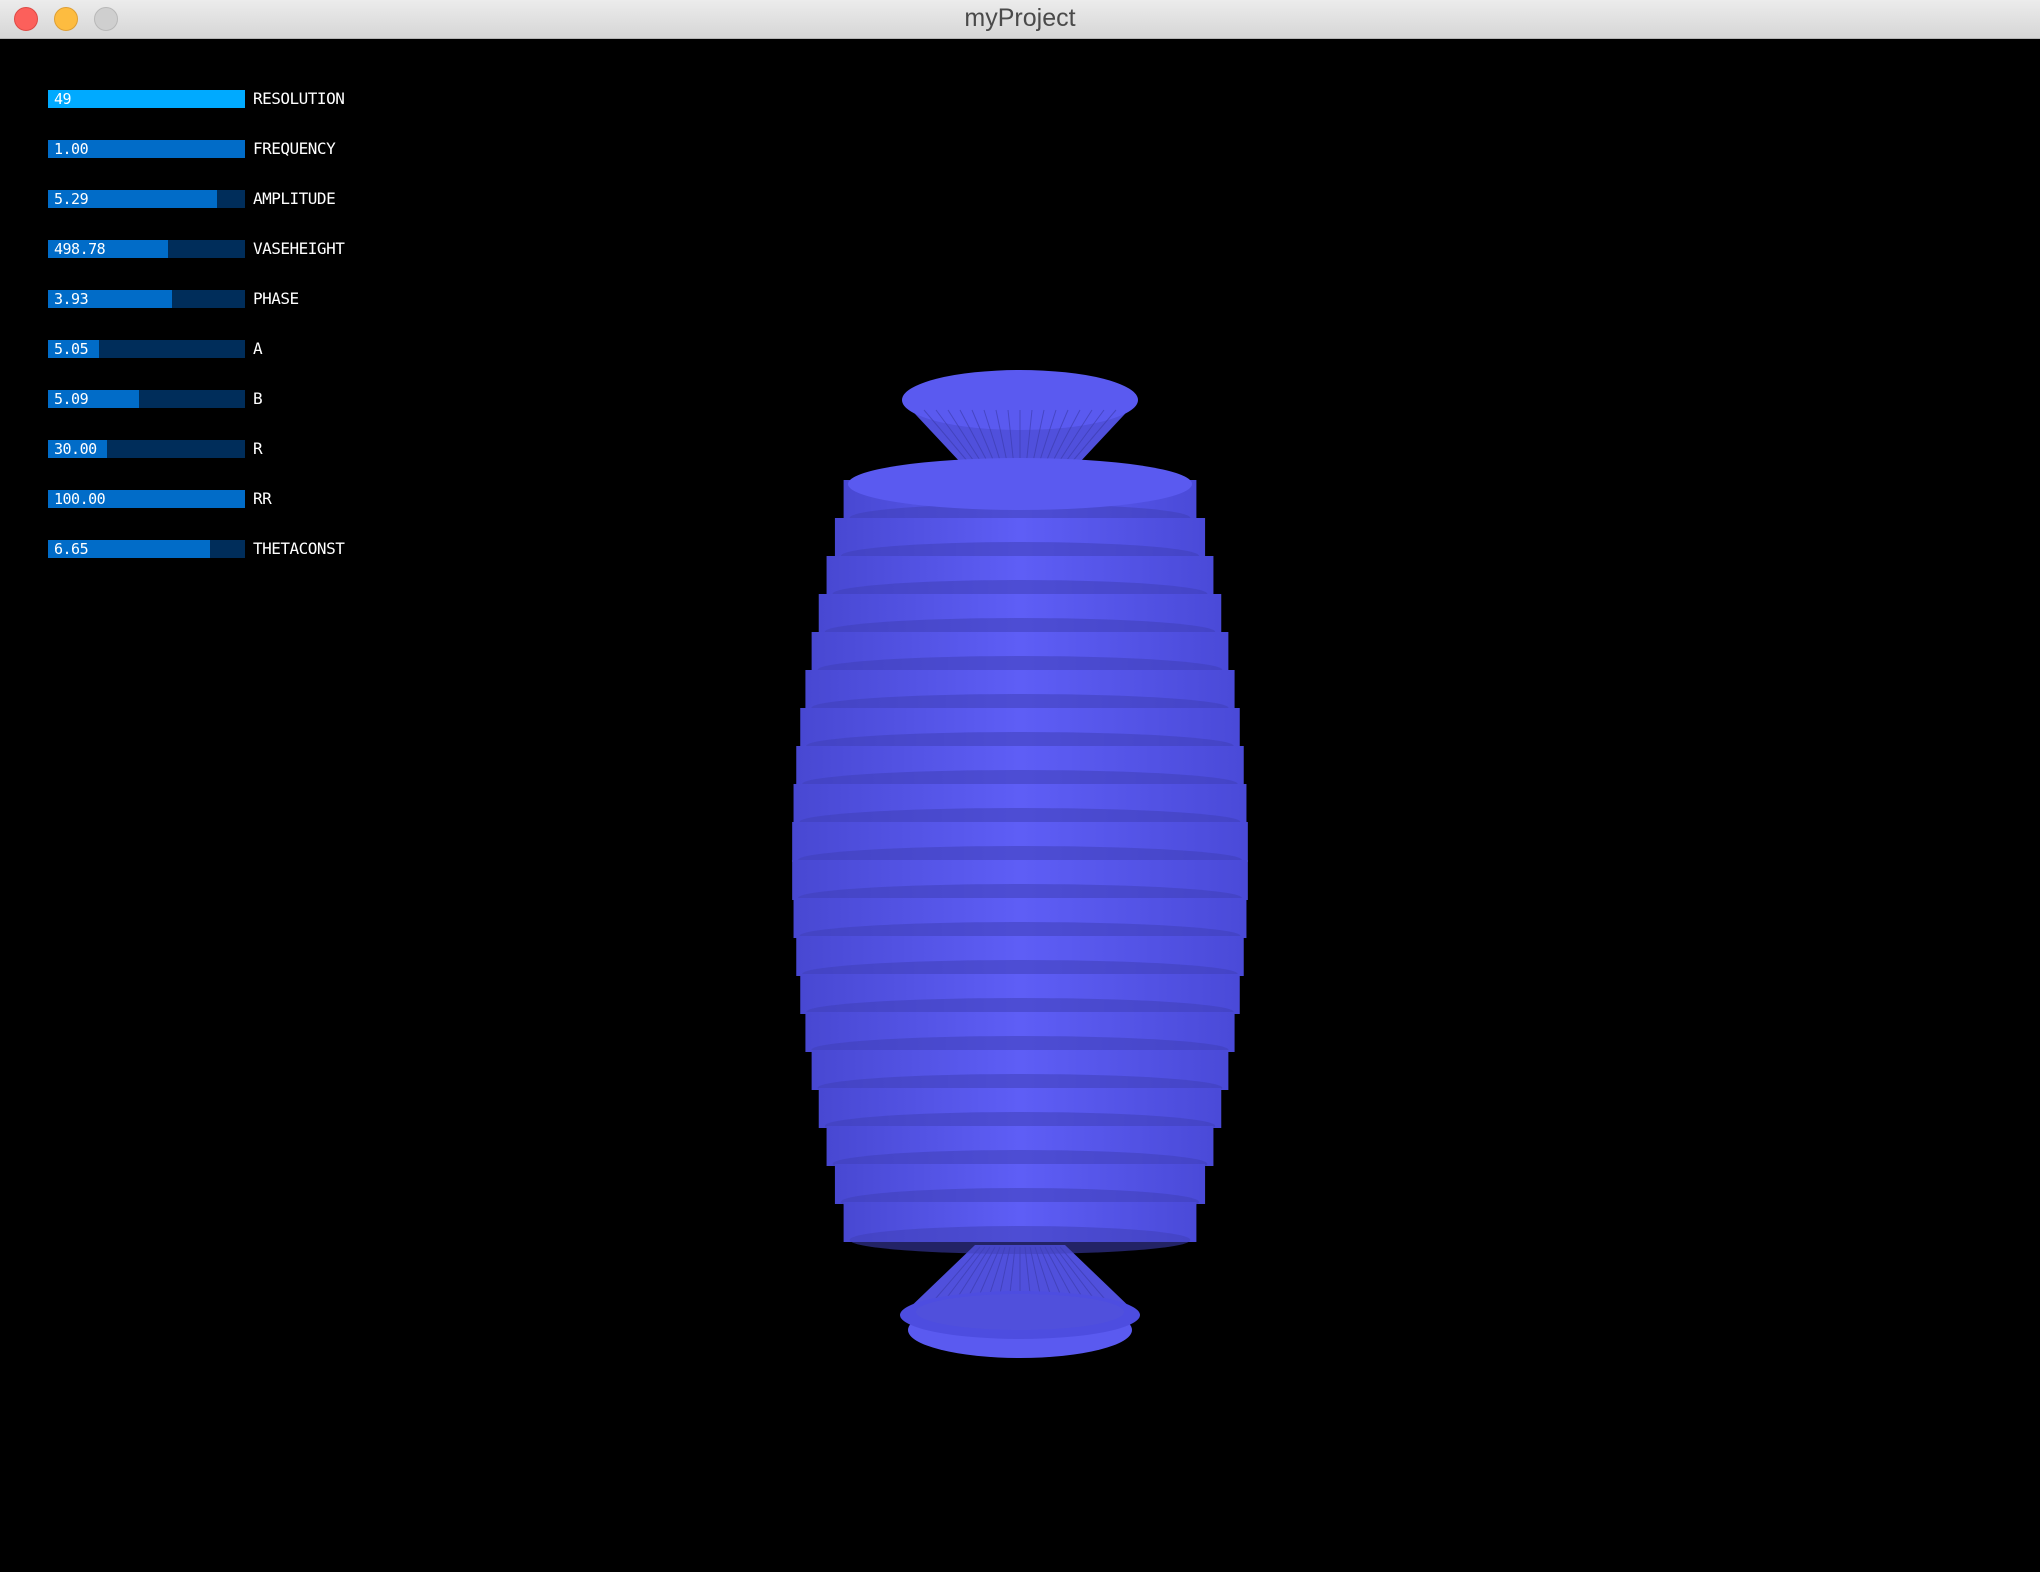  I want to click on slider-vaseheight: 498.78 VASEHEIGHT, so click(196, 248).